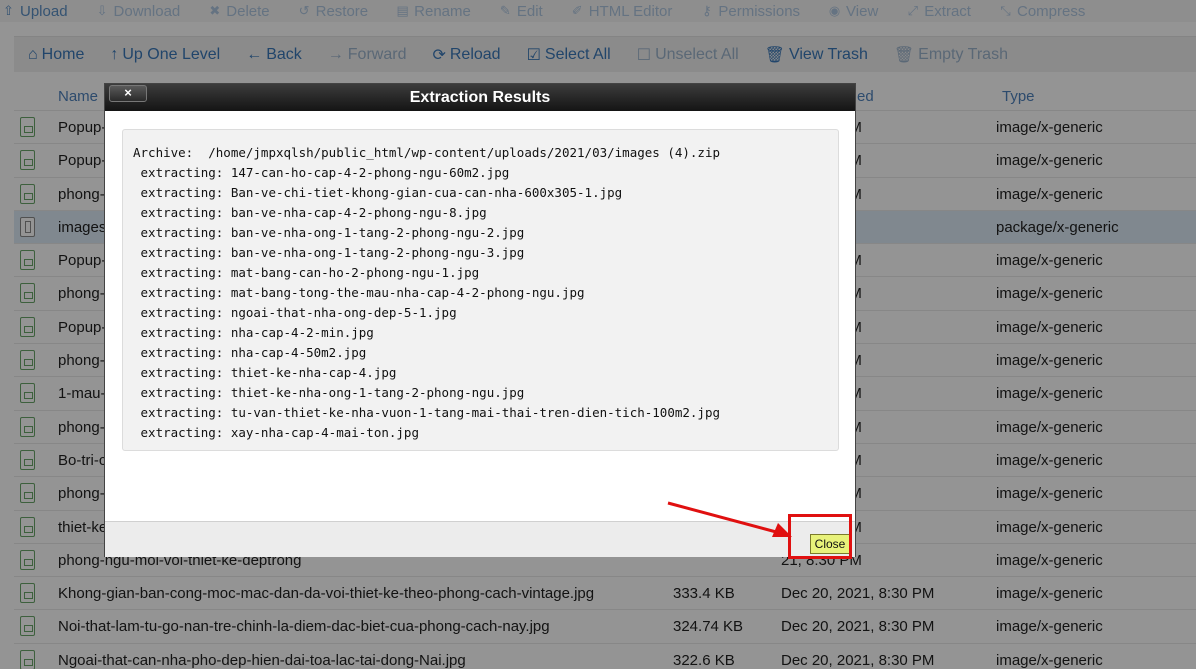 The width and height of the screenshot is (1196, 669). I want to click on log-line: extracting: xay-nha-cap-4-mai-ton.jpg, so click(276, 432).